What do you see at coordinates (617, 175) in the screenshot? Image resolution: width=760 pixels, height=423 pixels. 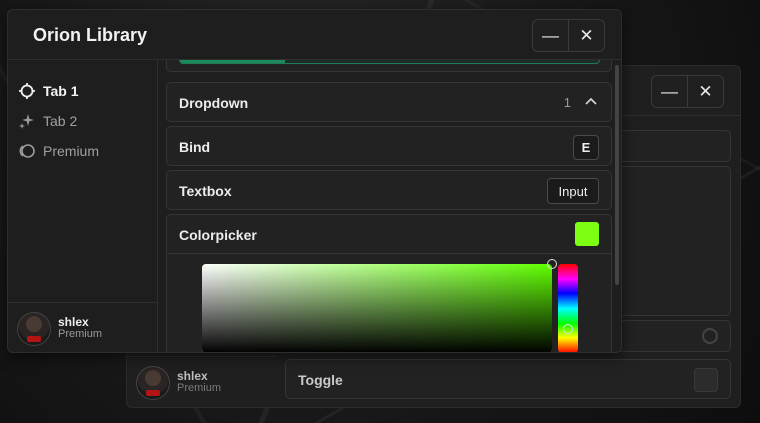 I see `scrollbar` at bounding box center [617, 175].